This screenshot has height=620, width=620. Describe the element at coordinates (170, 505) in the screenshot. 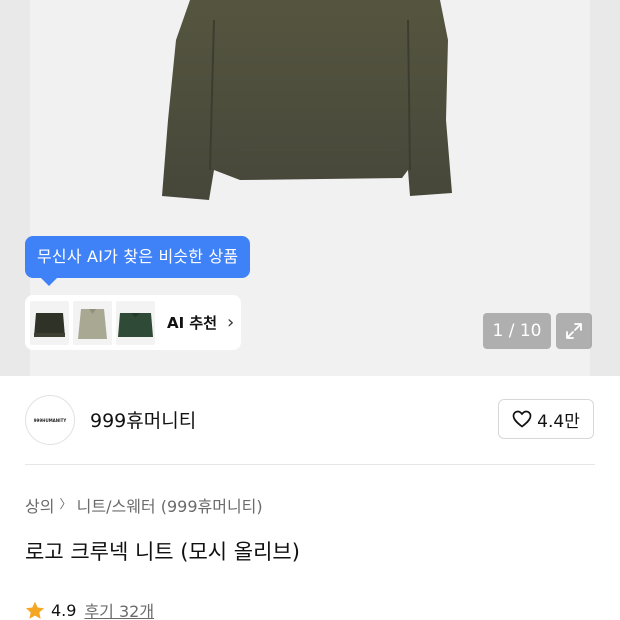

I see `breadcrumb-item: 니트/스웨터 (999휴머니티)` at that location.